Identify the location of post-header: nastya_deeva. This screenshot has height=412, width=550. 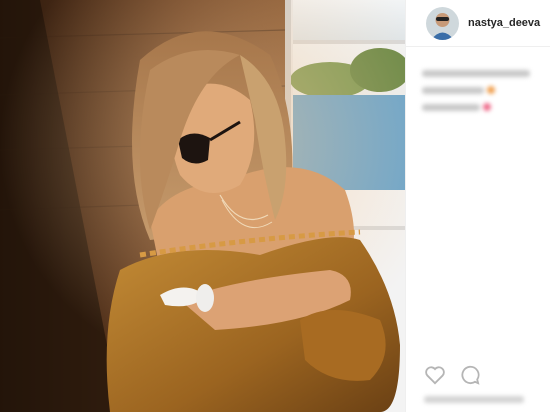
(478, 23).